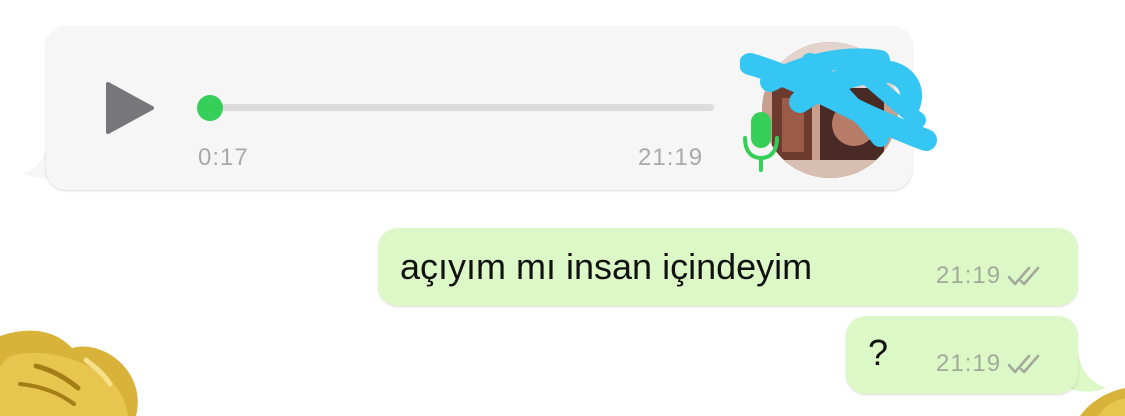 The width and height of the screenshot is (1125, 416). What do you see at coordinates (878, 352) in the screenshot?
I see `message-text: ?` at bounding box center [878, 352].